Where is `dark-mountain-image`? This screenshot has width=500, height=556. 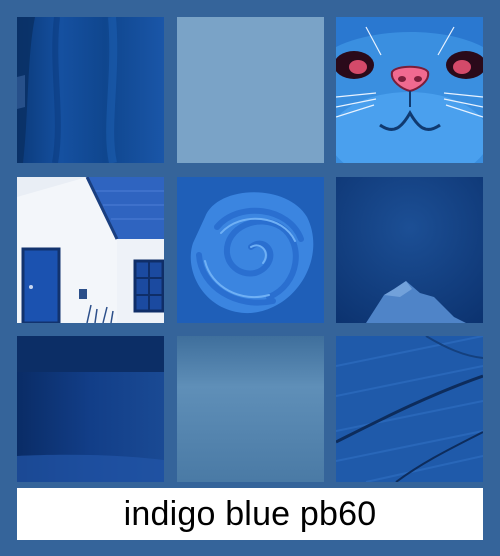
dark-mountain-image is located at coordinates (409, 250).